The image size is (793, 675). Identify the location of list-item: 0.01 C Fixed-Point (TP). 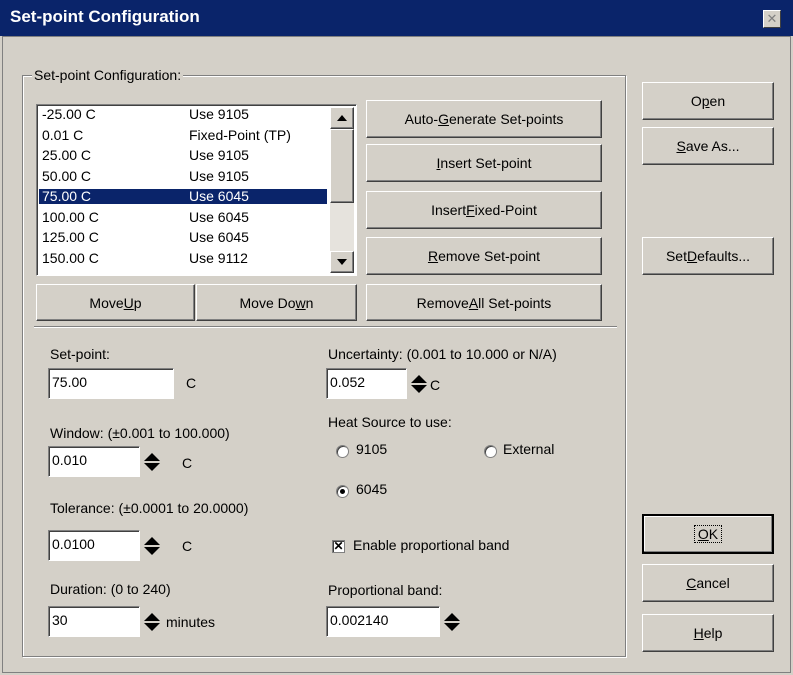
(183, 134).